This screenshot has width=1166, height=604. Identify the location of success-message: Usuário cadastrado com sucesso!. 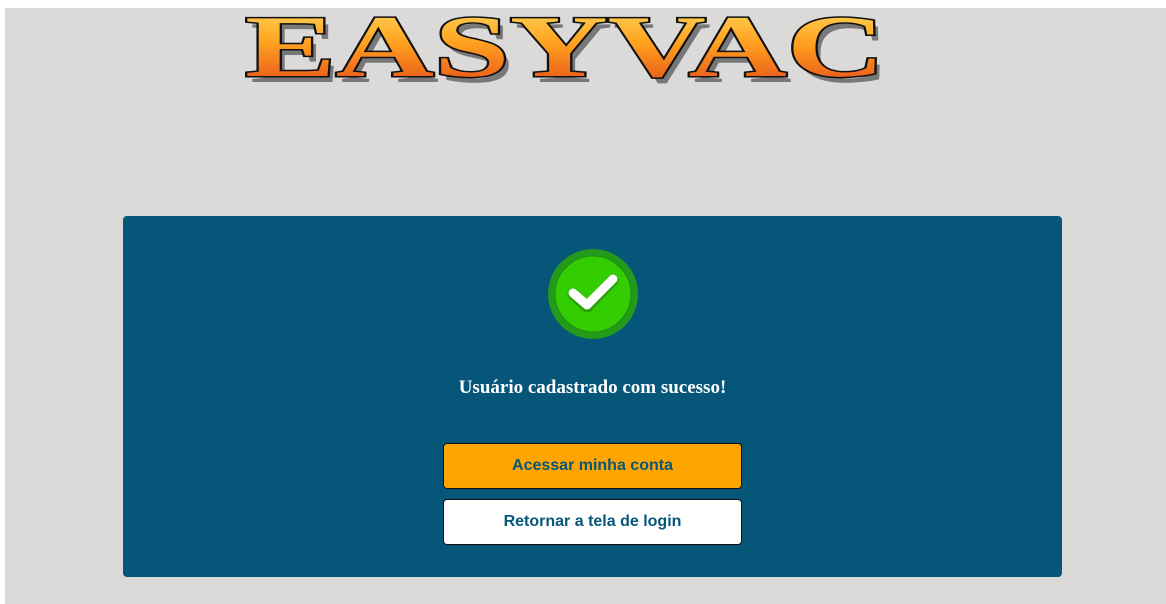
(592, 387).